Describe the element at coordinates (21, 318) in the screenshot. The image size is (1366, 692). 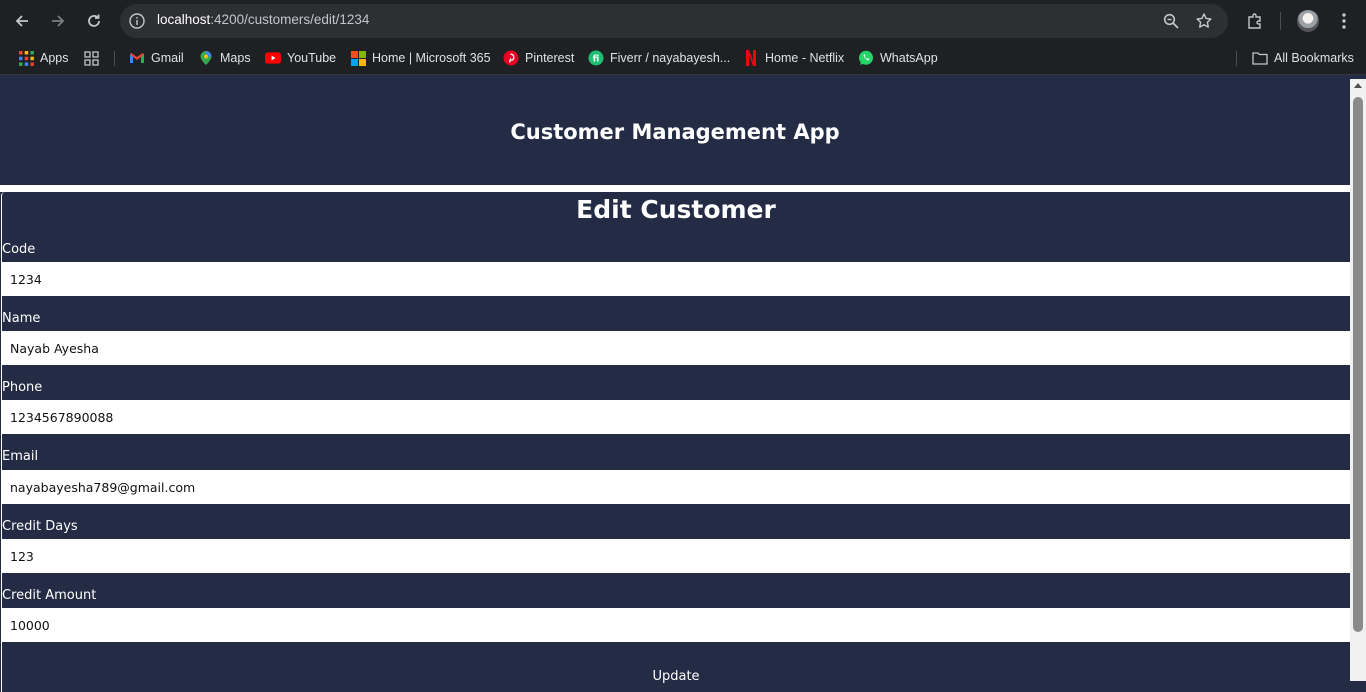
I see `name-label: Name` at that location.